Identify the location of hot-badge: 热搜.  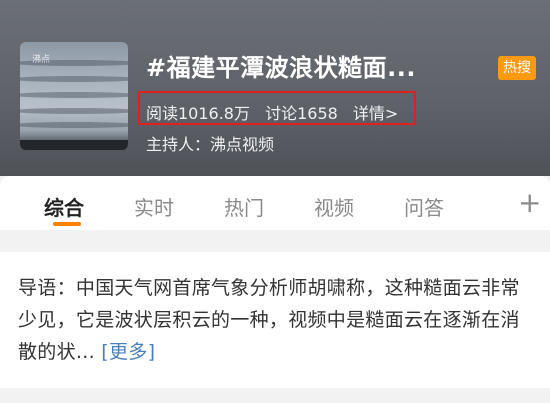
(517, 68).